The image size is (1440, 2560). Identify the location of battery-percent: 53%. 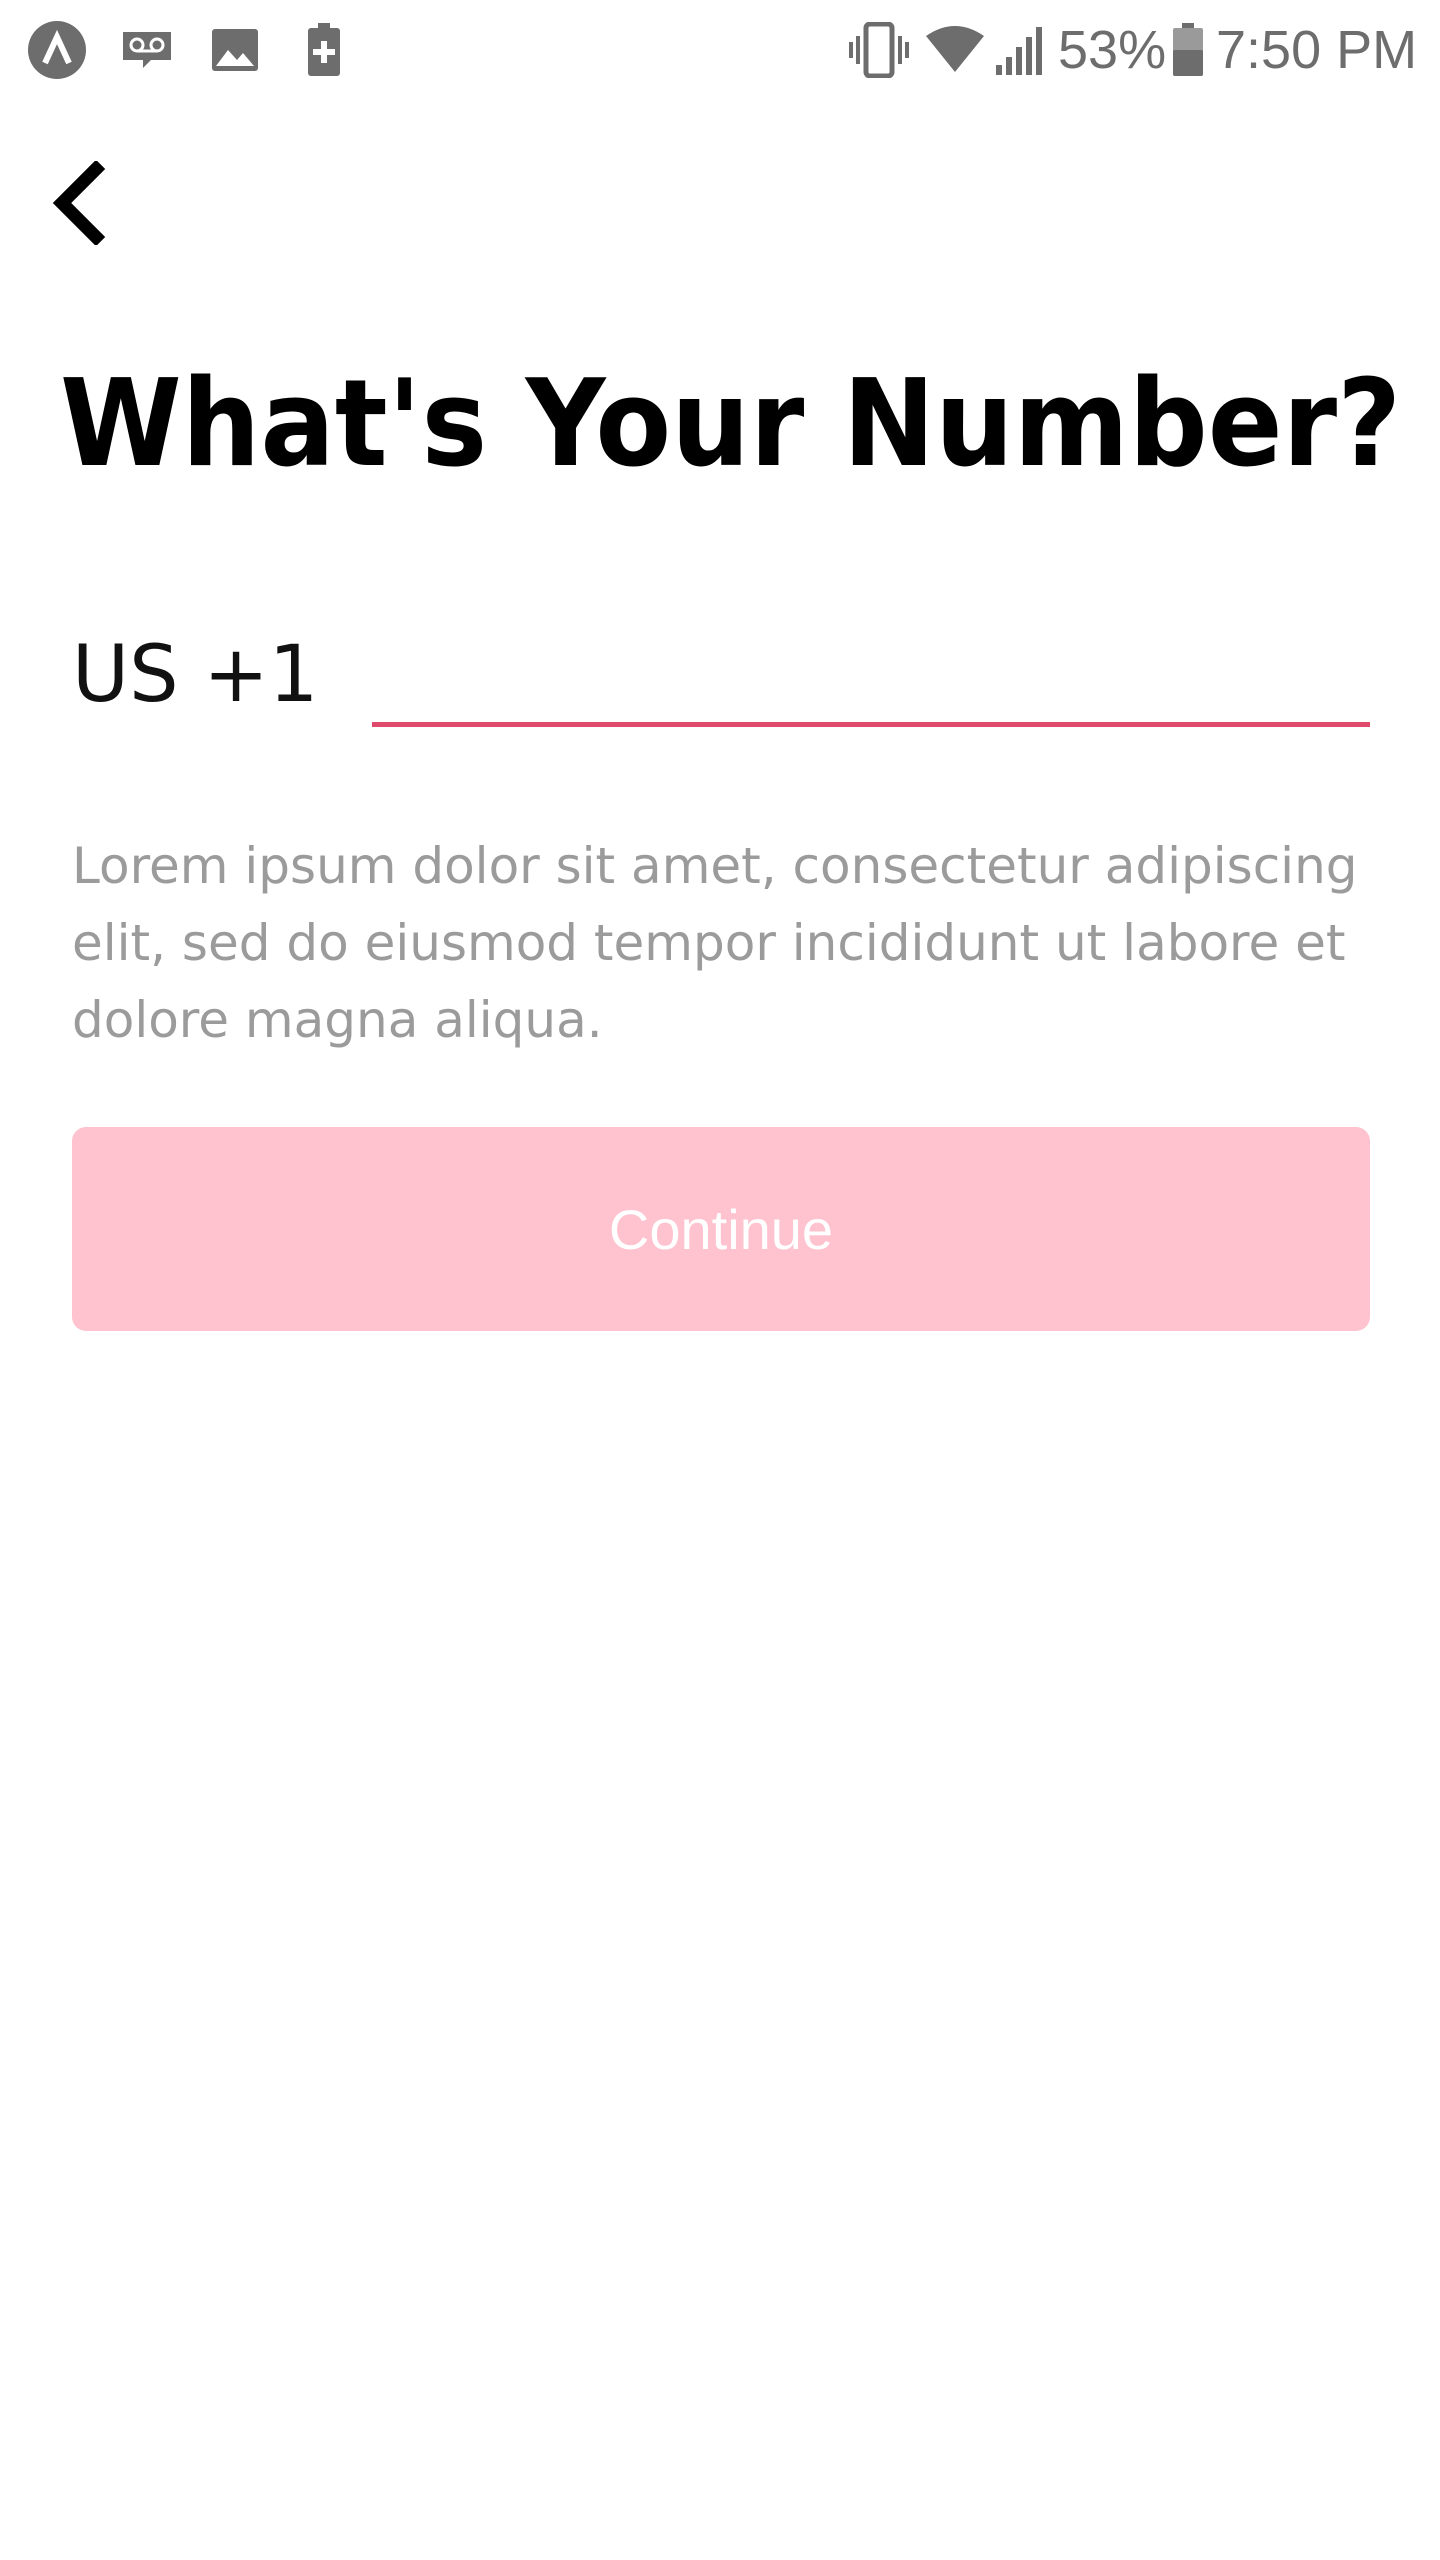
(1112, 50).